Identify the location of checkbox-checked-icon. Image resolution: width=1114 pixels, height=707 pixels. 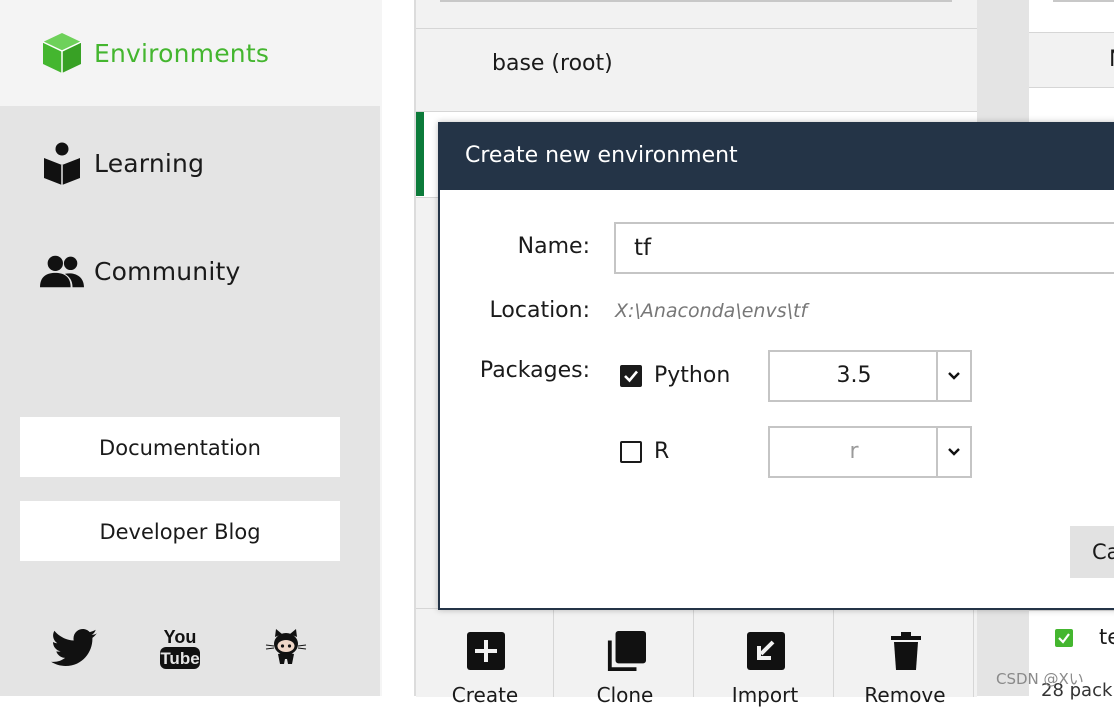
(1064, 638).